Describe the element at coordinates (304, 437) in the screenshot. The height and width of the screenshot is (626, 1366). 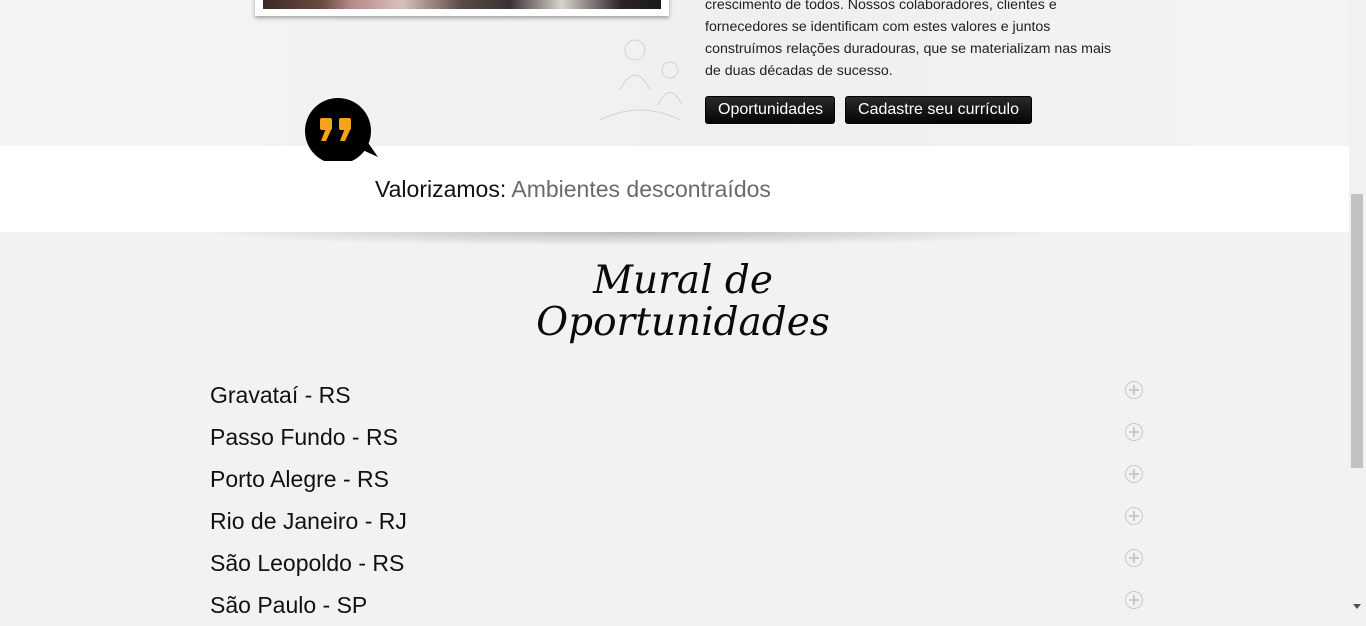
I see `city-name: Passo Fundo - RS` at that location.